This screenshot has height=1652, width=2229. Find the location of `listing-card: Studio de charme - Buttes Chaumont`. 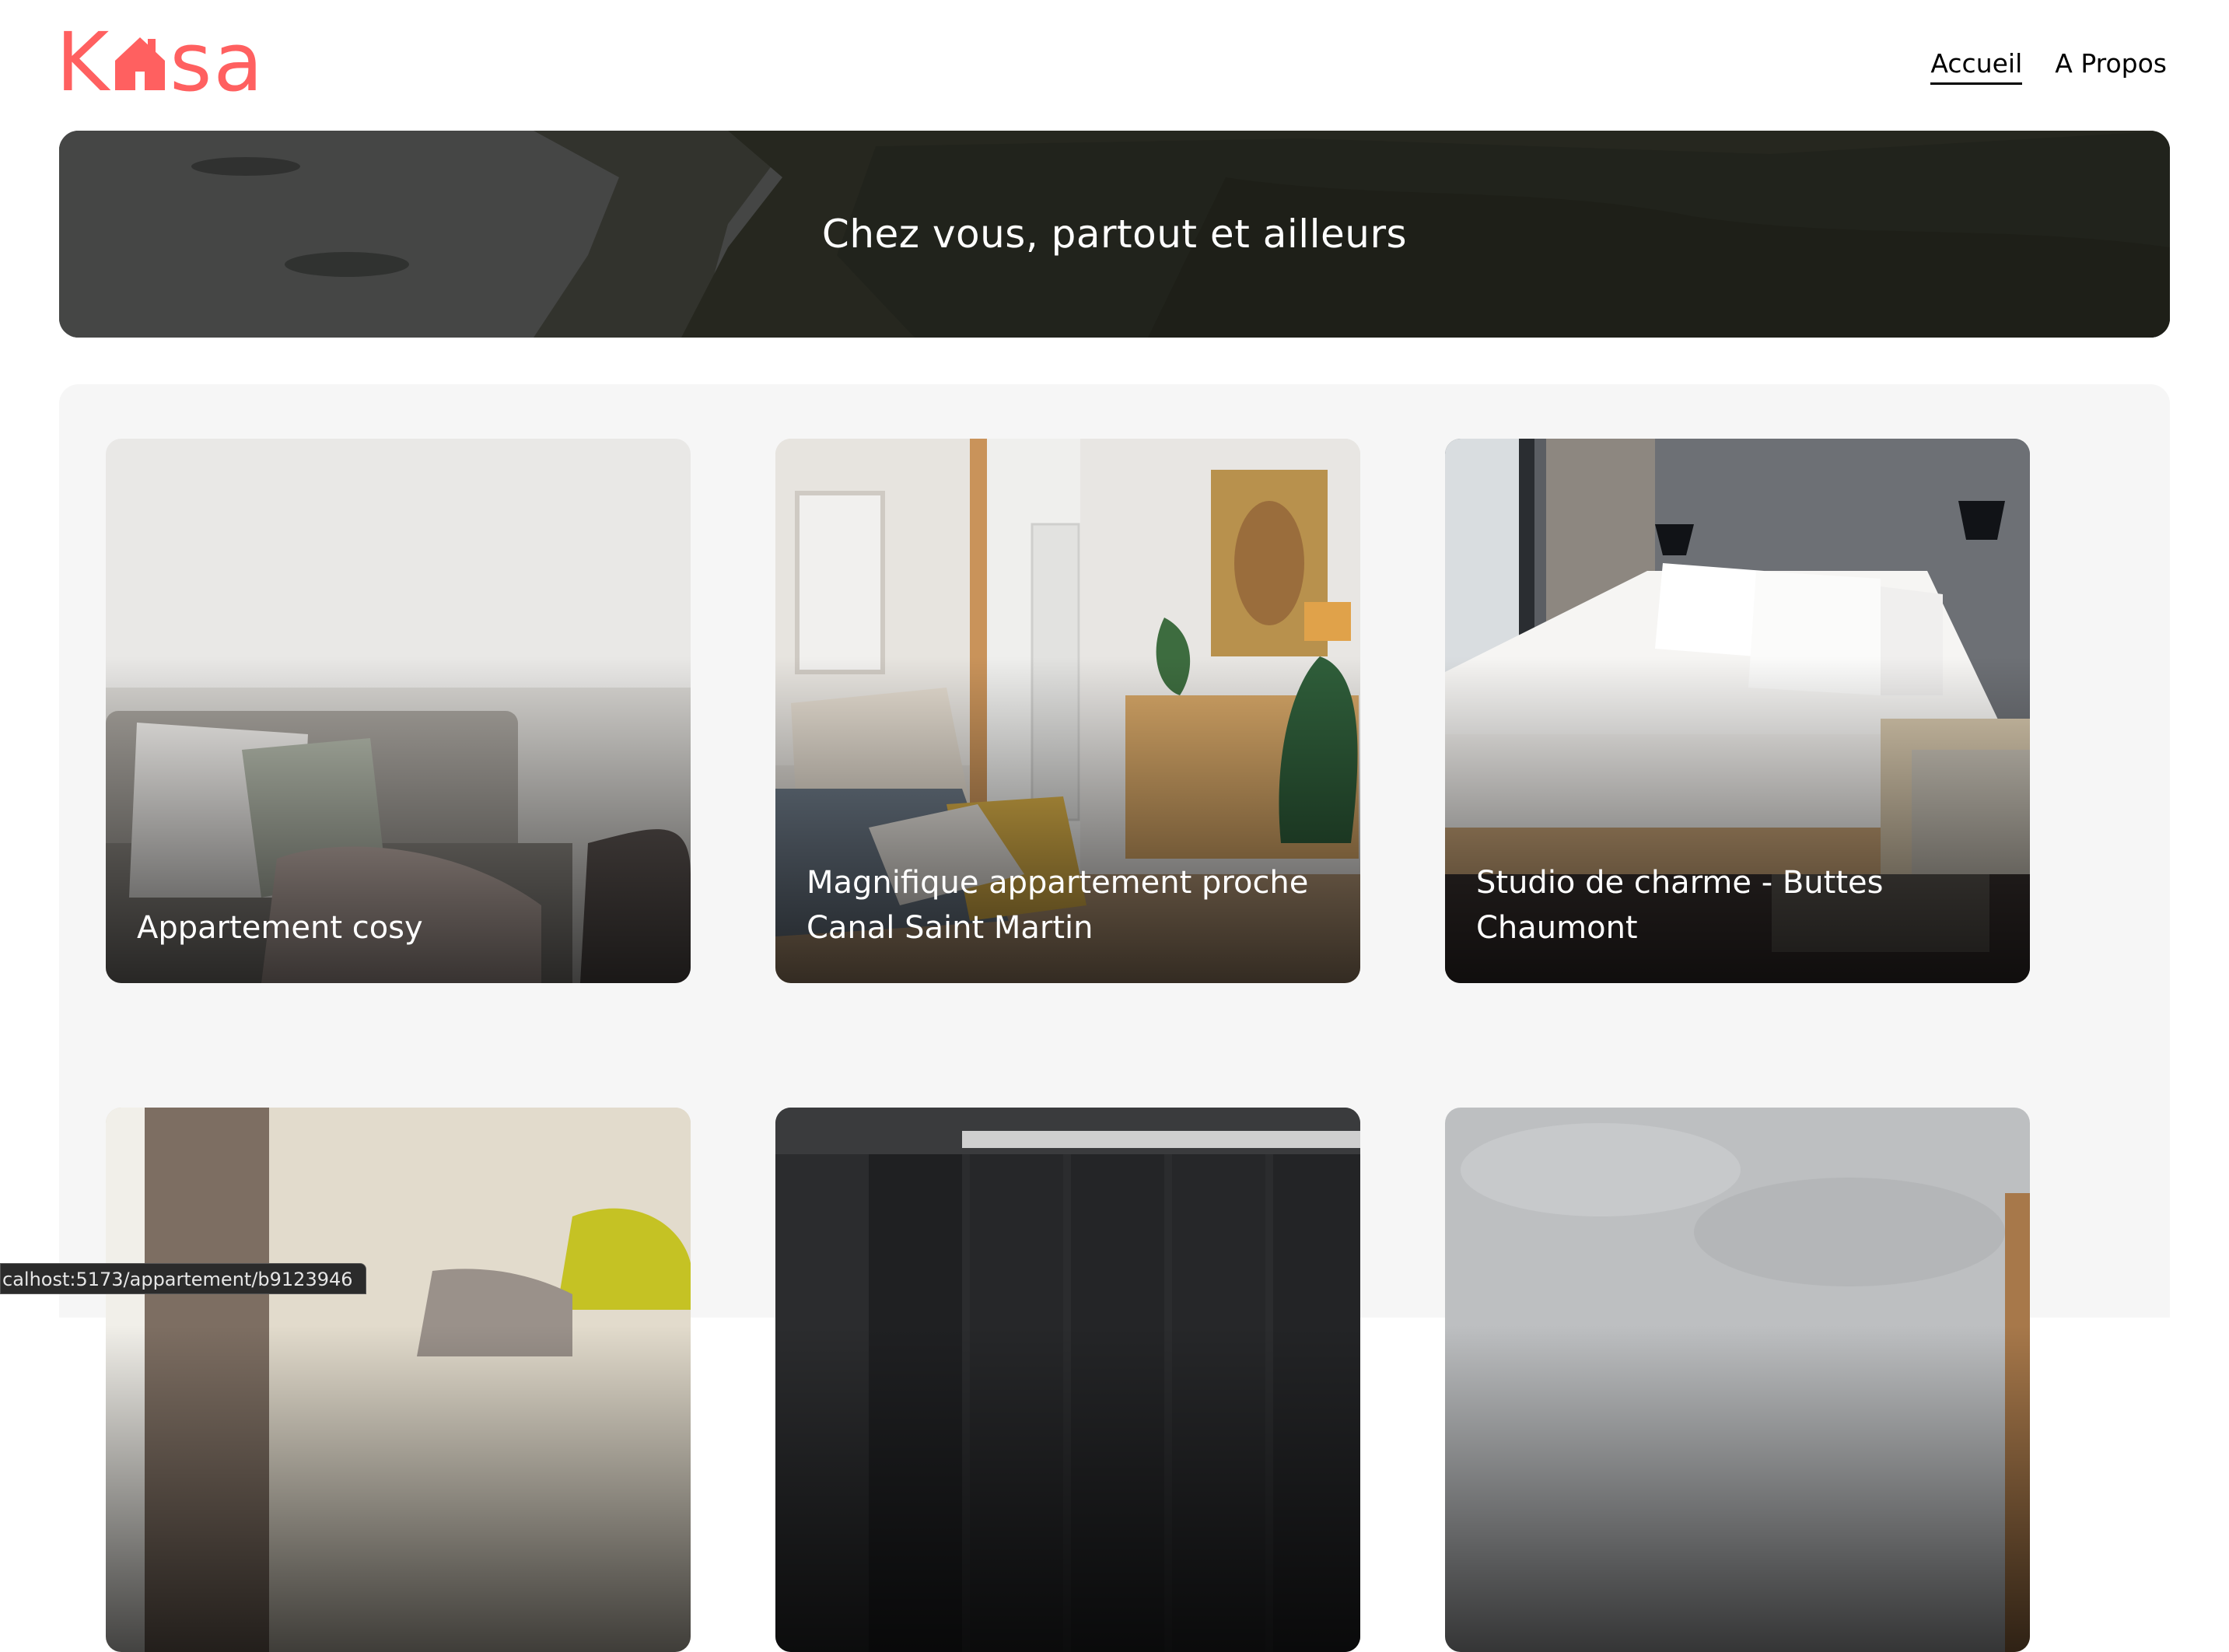

listing-card: Studio de charme - Buttes Chaumont is located at coordinates (1738, 711).